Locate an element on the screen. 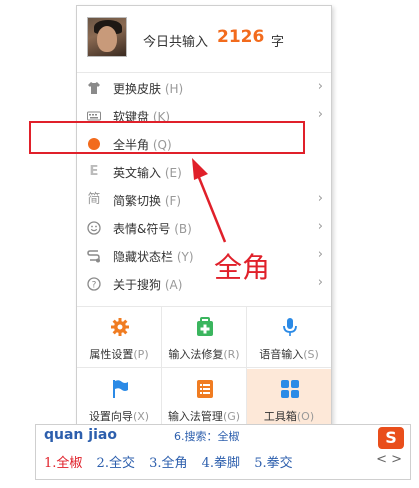  menu-item-change-skin: 更换皮肤 (H) › is located at coordinates (204, 88).